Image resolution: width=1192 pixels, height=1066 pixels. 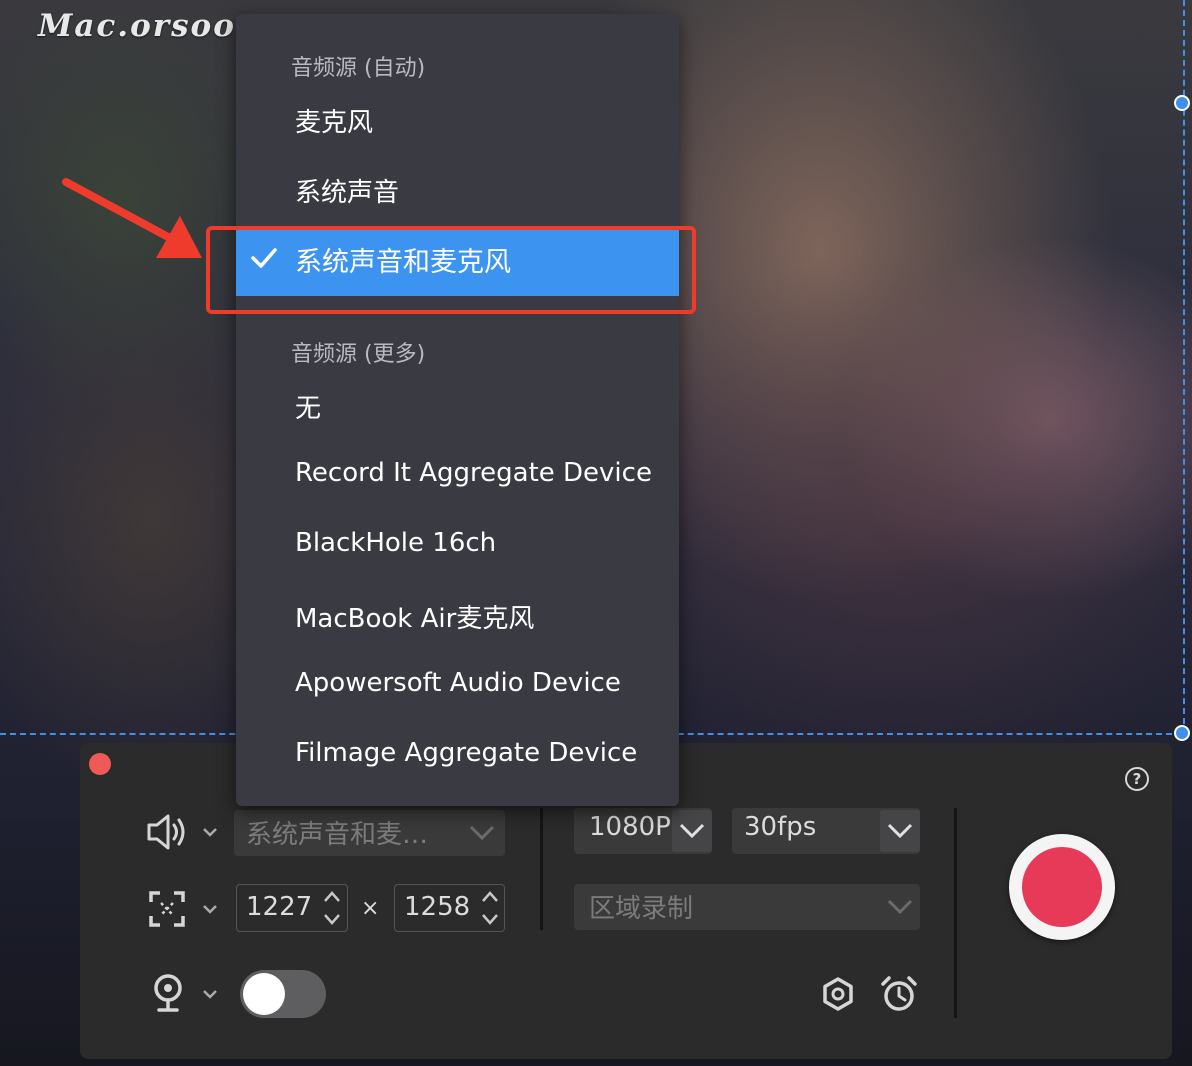 What do you see at coordinates (210, 832) in the screenshot?
I see `audio-options-chevron-icon` at bounding box center [210, 832].